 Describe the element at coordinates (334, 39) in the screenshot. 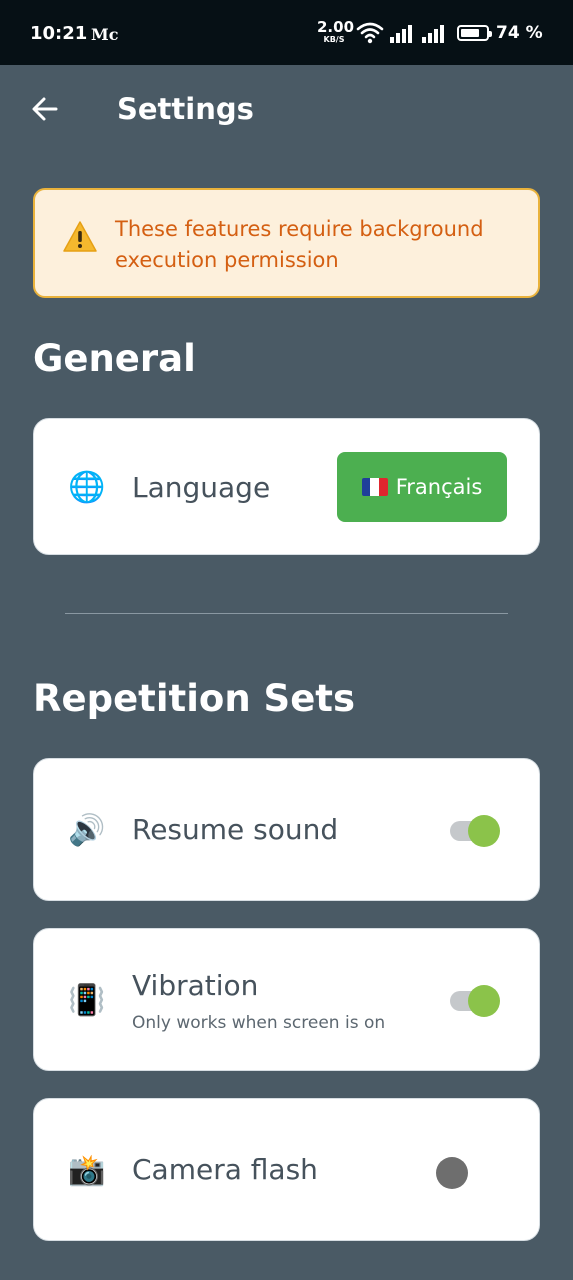

I see `network-speed-unit: KB/S` at that location.